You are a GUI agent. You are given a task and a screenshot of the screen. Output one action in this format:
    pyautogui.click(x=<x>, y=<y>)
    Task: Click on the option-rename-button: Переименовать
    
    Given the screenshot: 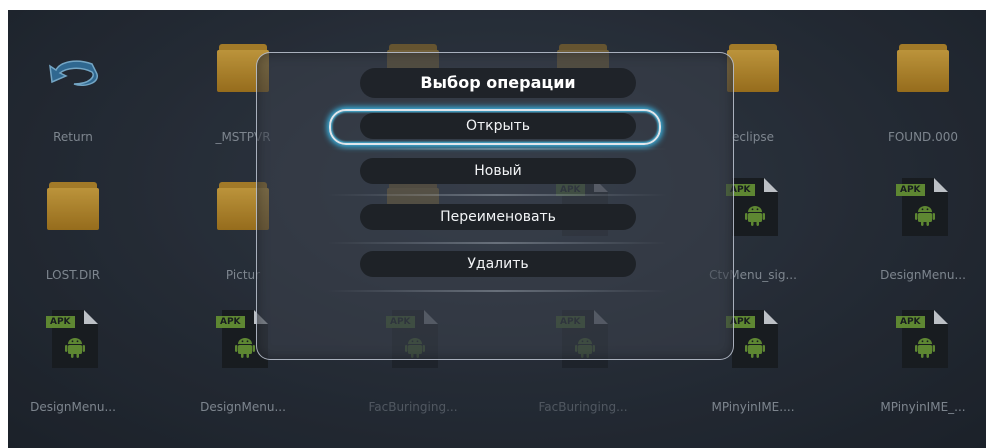 What is the action you would take?
    pyautogui.click(x=498, y=217)
    